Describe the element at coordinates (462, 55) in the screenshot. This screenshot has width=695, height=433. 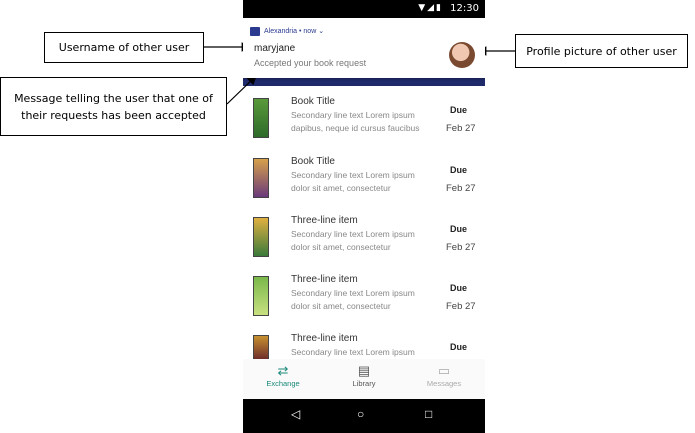
I see `avatar` at that location.